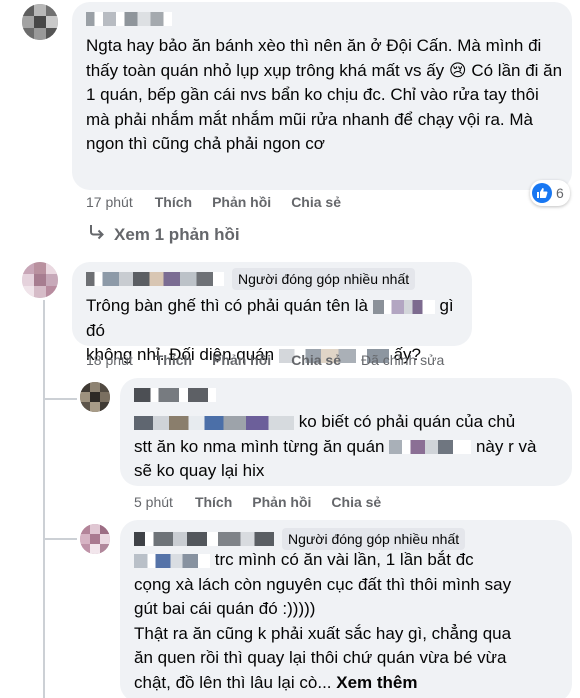  Describe the element at coordinates (153, 502) in the screenshot. I see `reply-timestamp: 5 phút` at that location.